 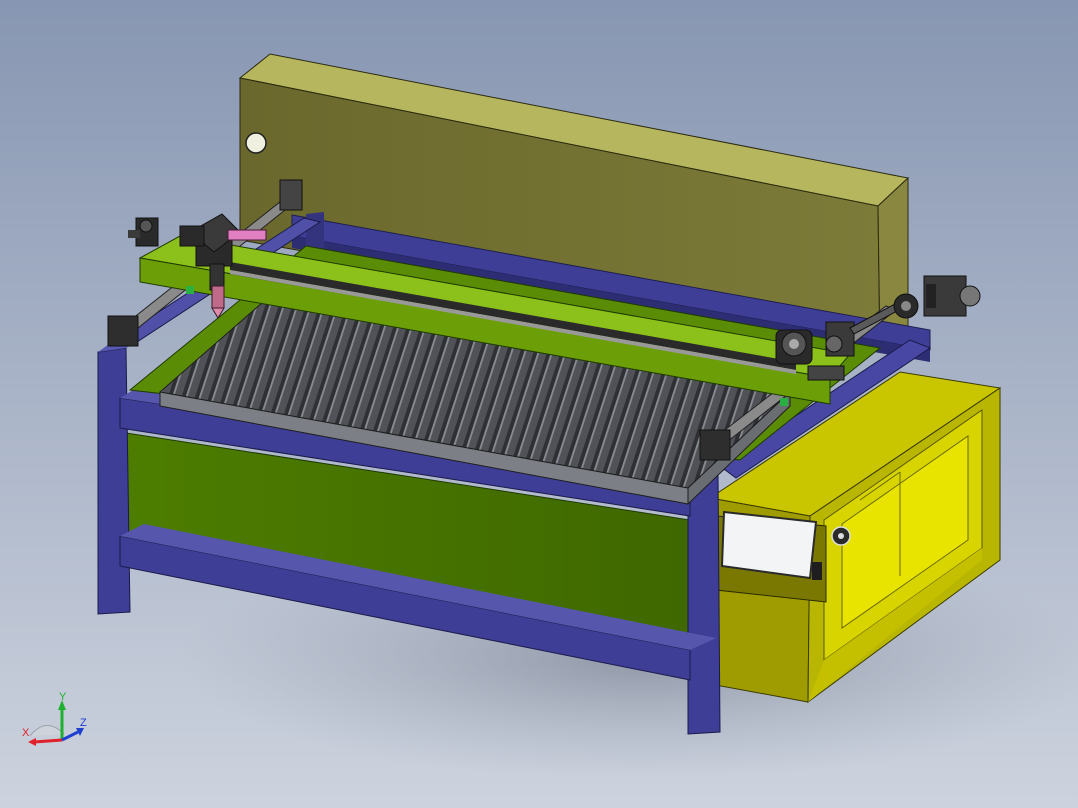 I want to click on touch-screen, so click(x=769, y=545).